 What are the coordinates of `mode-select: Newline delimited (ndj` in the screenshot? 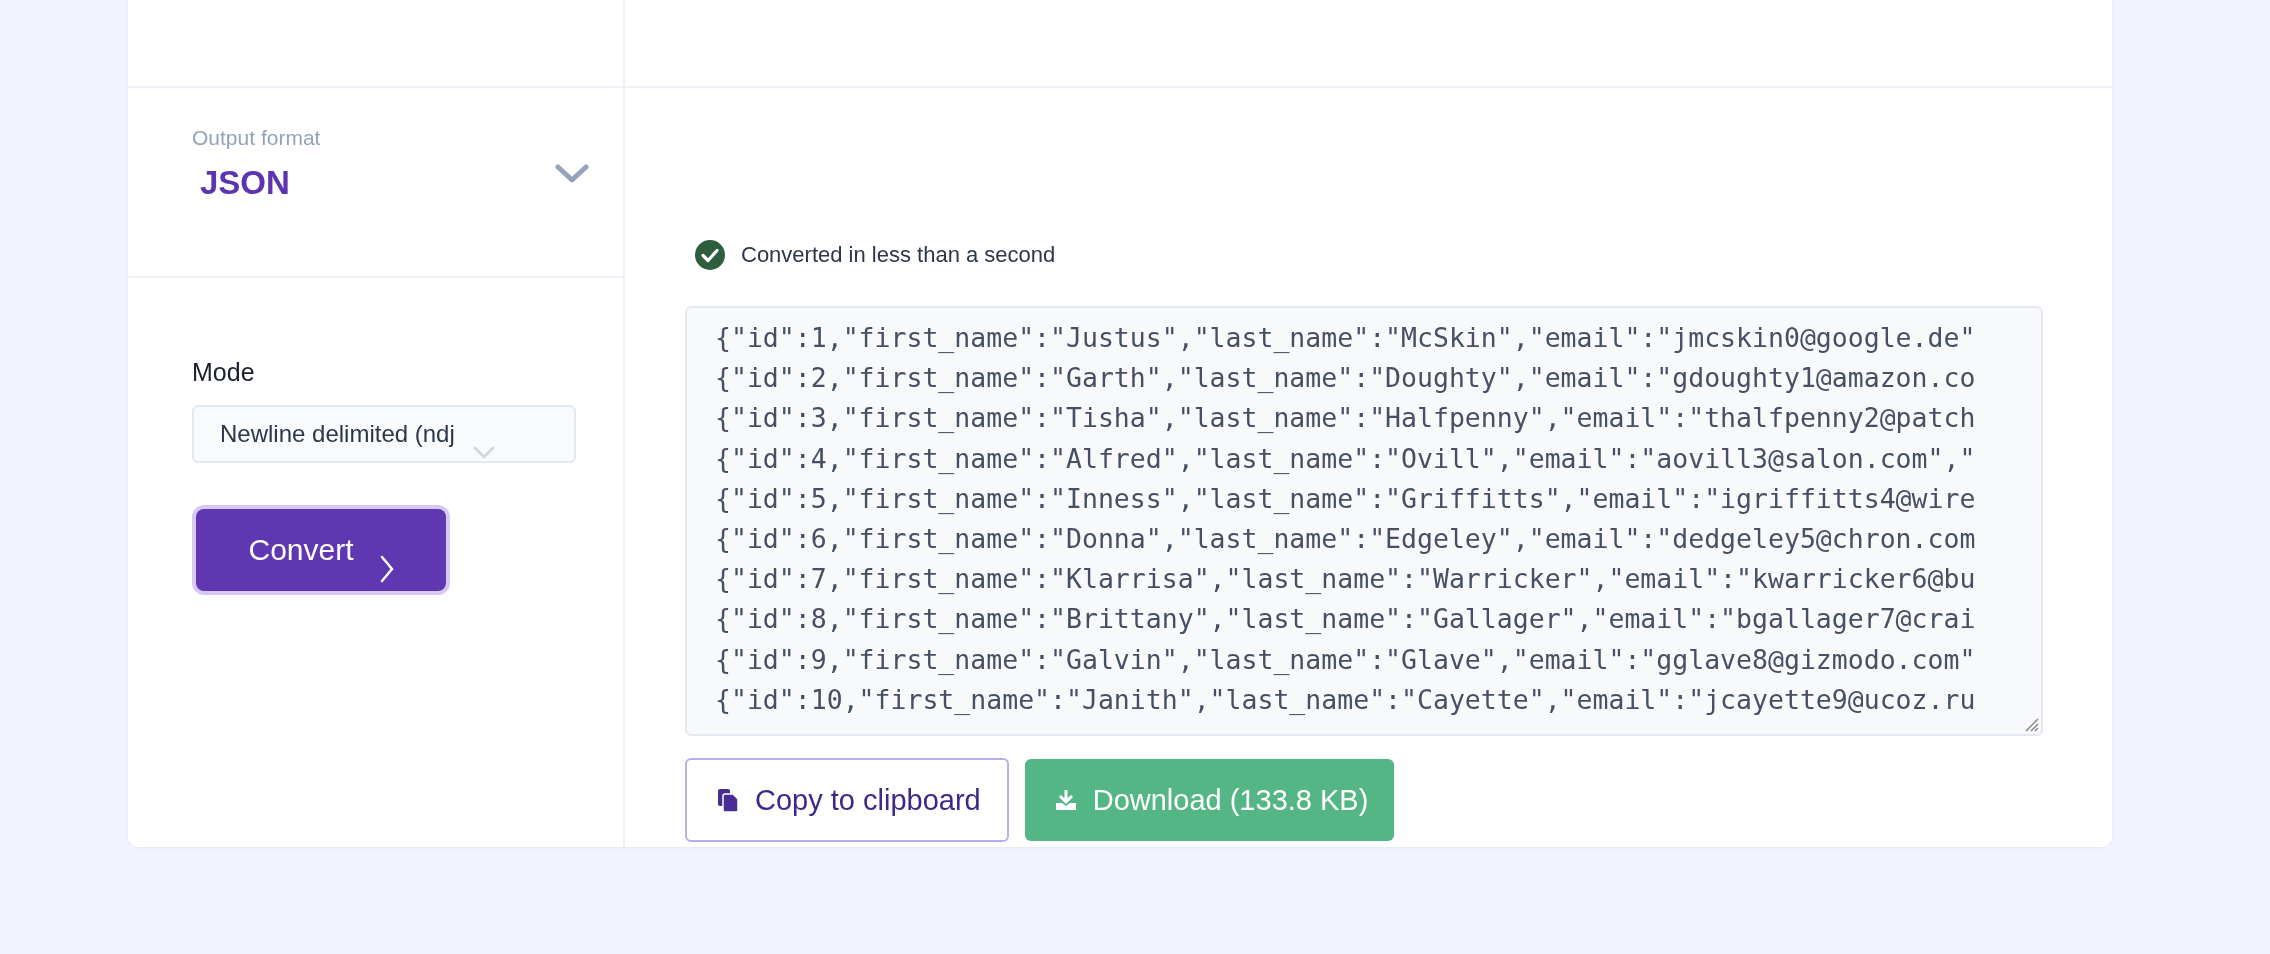 It's located at (384, 434).